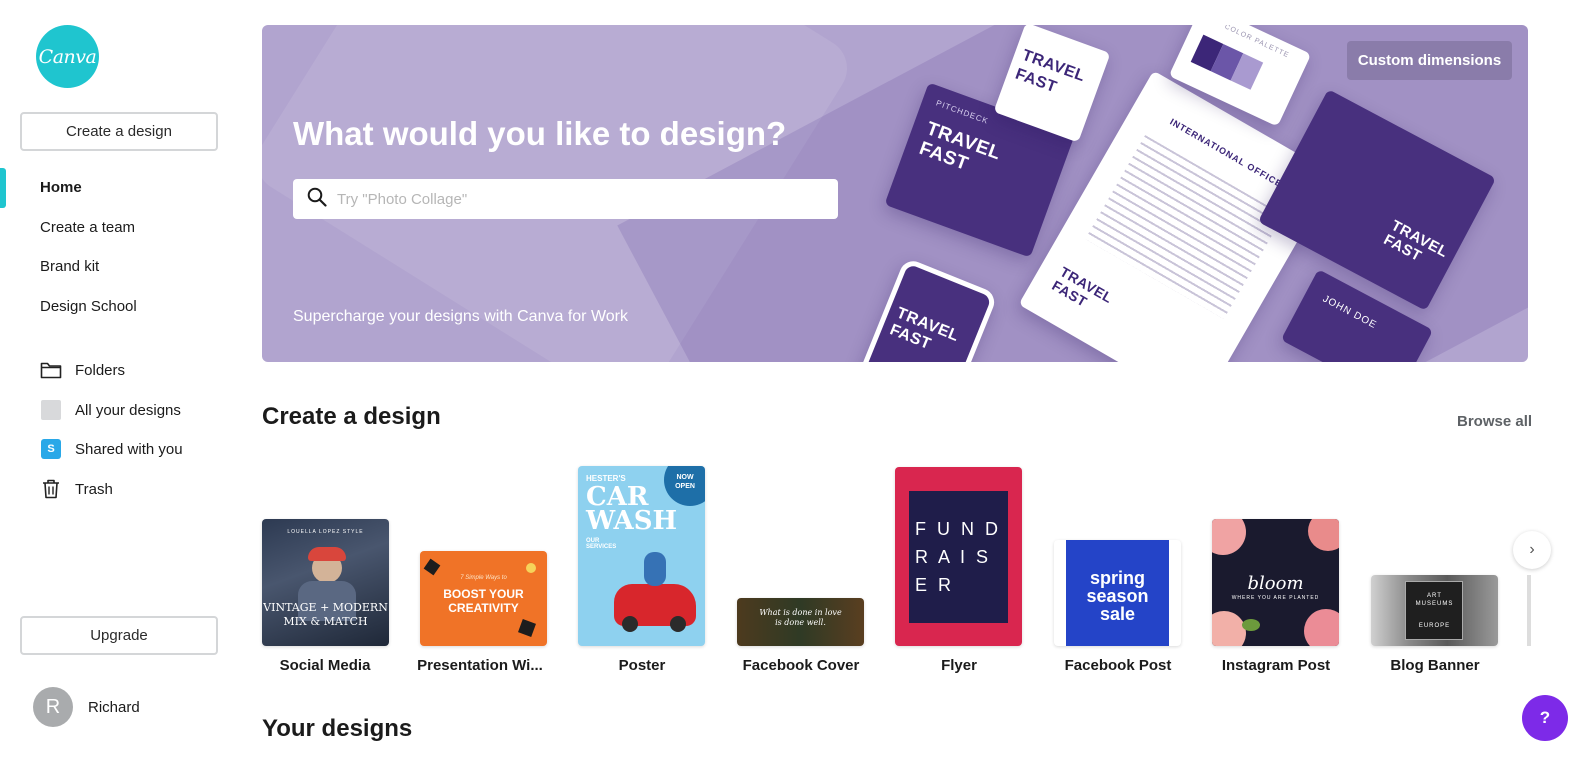 The width and height of the screenshot is (1583, 765). Describe the element at coordinates (325, 665) in the screenshot. I see `thumb-label-social-media: Social Media` at that location.